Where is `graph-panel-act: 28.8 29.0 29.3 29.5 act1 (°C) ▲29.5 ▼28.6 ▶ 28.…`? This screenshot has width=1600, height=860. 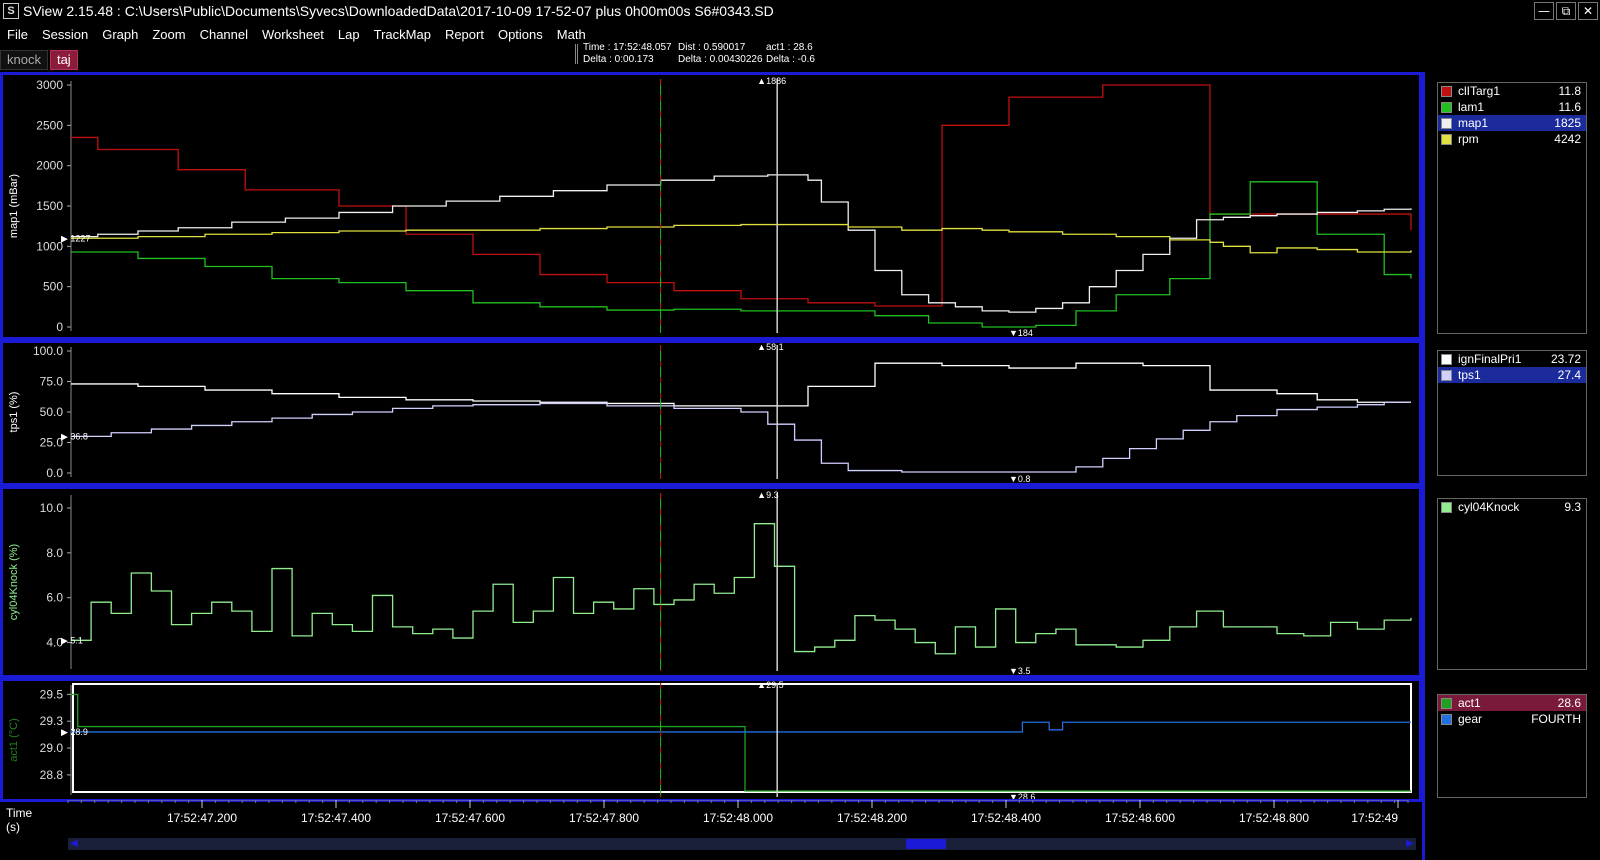
graph-panel-act: 28.8 29.0 29.3 29.5 act1 (°C) ▲29.5 ▼28.6 ▶ 28.… is located at coordinates (711, 740).